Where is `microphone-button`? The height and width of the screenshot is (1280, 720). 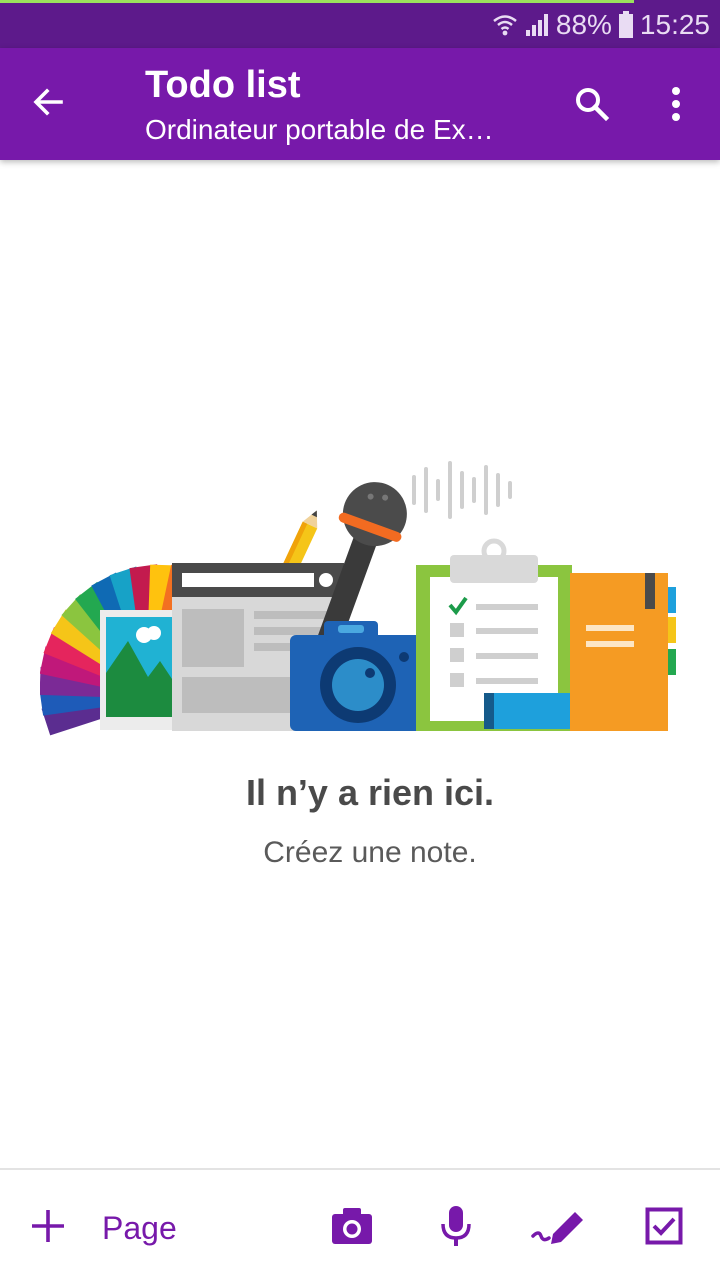
microphone-button is located at coordinates (456, 1228).